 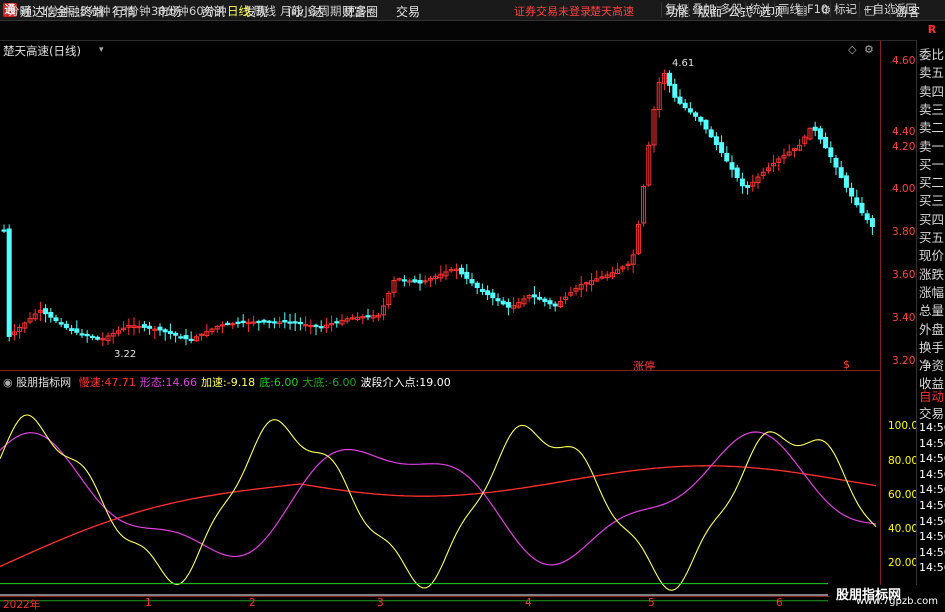 I want to click on indicator-tick: 40.00, so click(x=903, y=529).